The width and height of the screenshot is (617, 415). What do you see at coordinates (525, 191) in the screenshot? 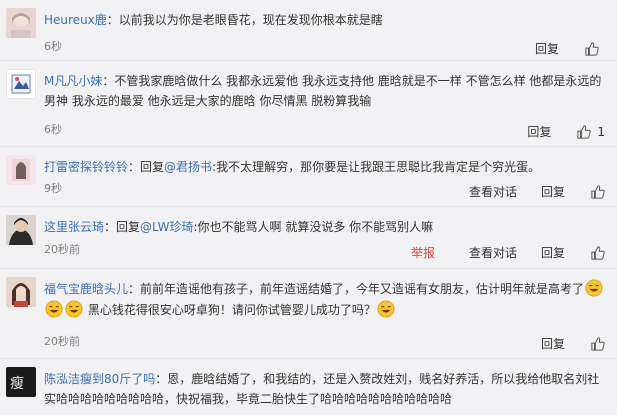
I see `comment-actions: 查看对话 回复` at bounding box center [525, 191].